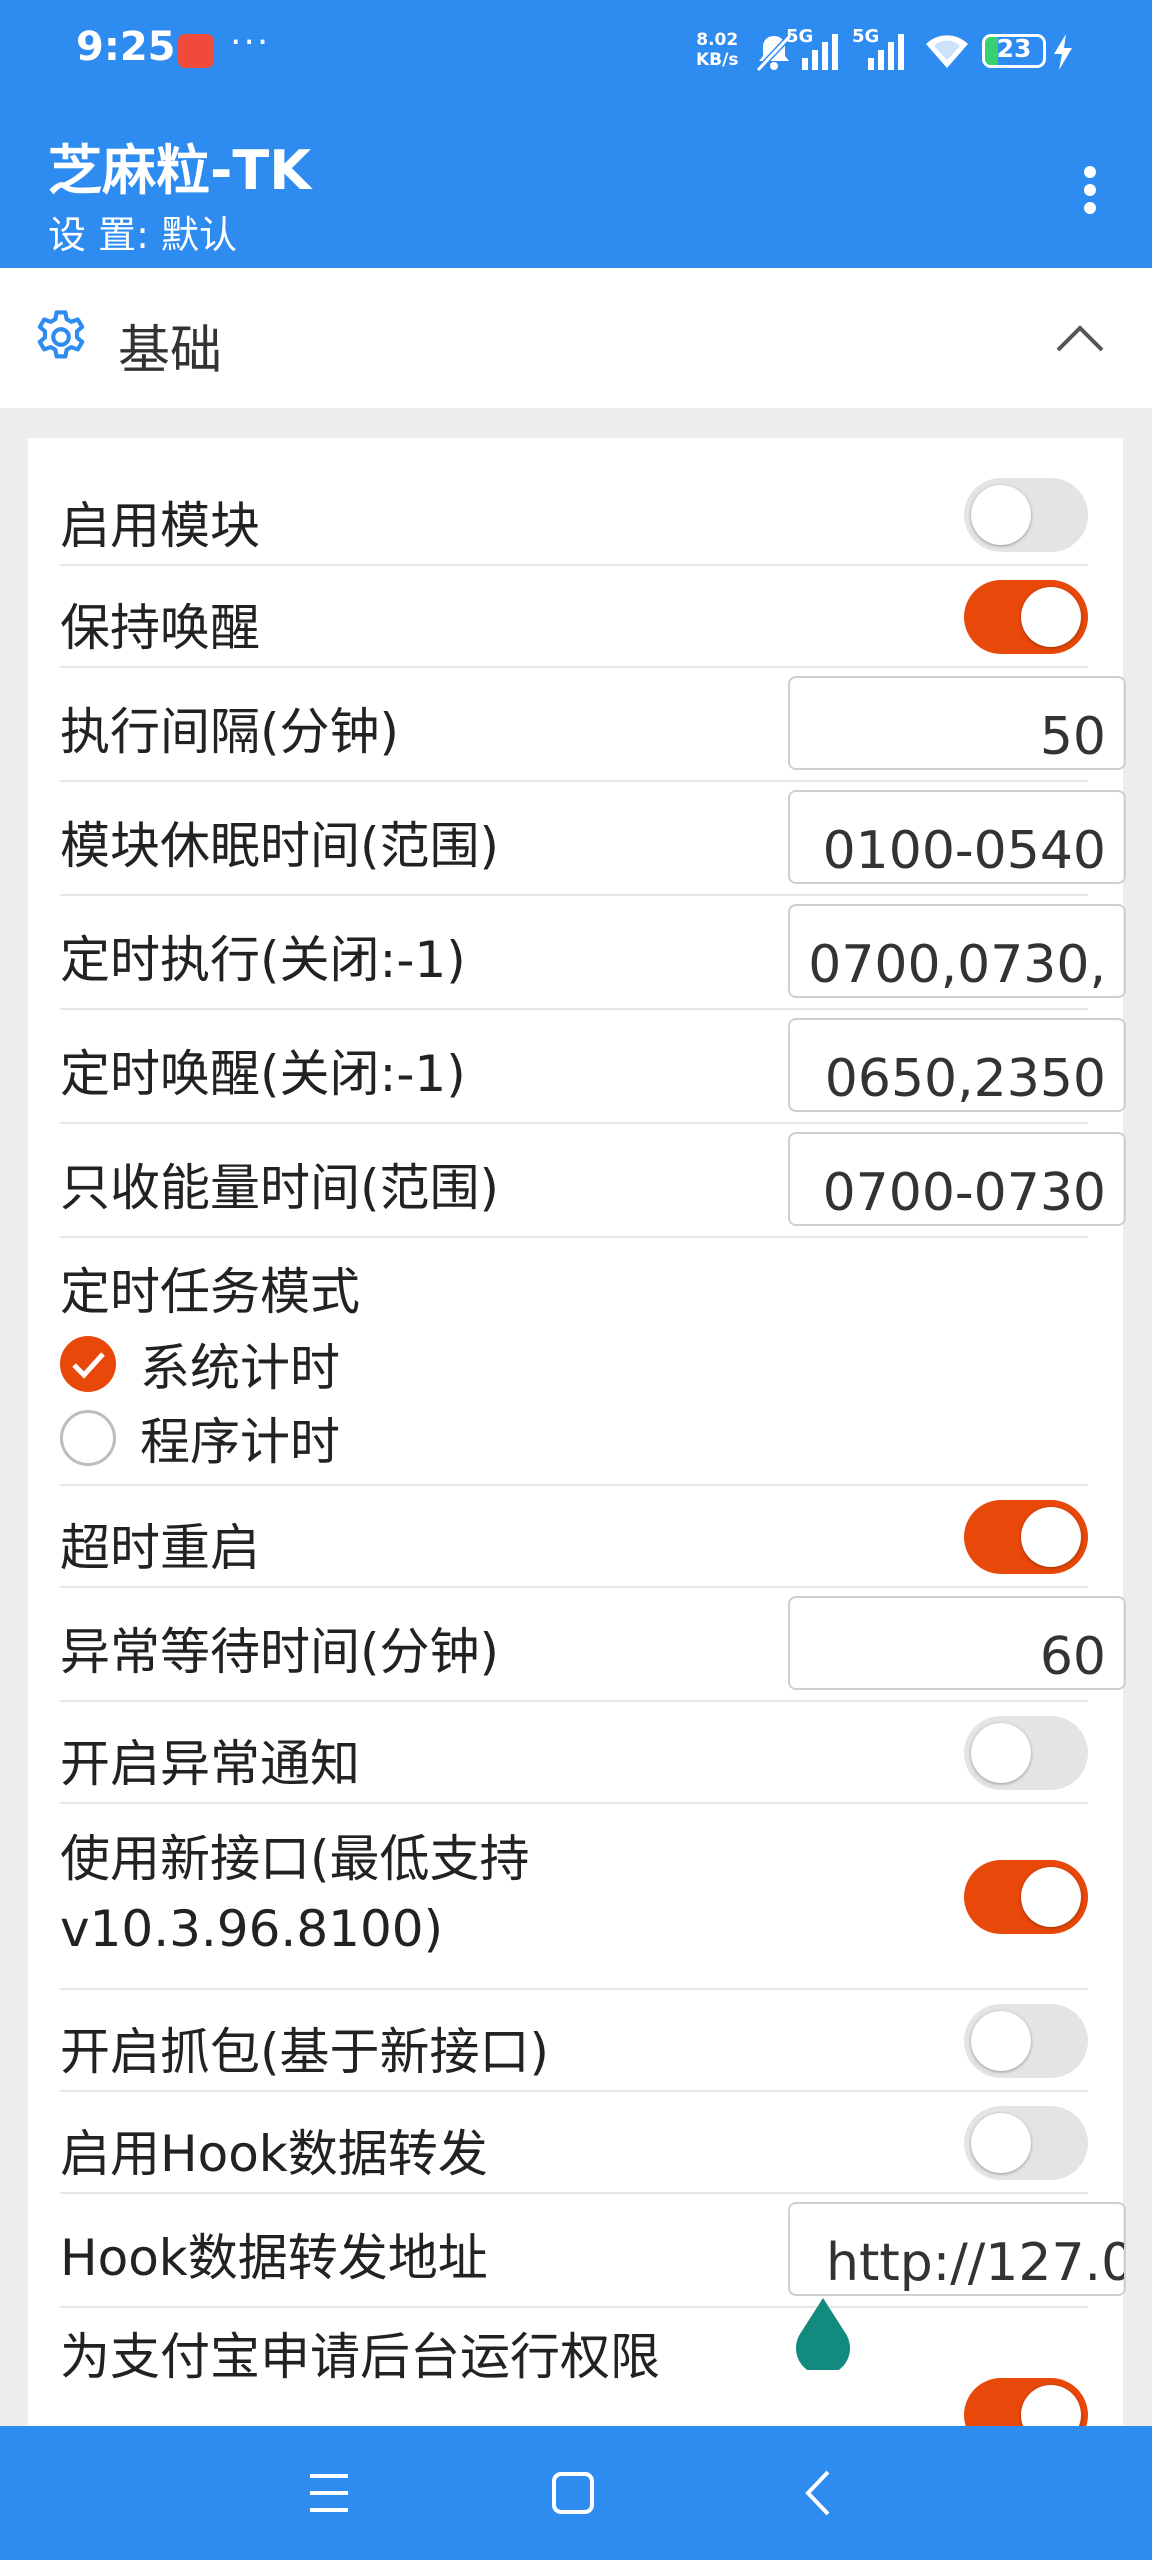 Image resolution: width=1152 pixels, height=2560 pixels. I want to click on section-title: 基础, so click(170, 351).